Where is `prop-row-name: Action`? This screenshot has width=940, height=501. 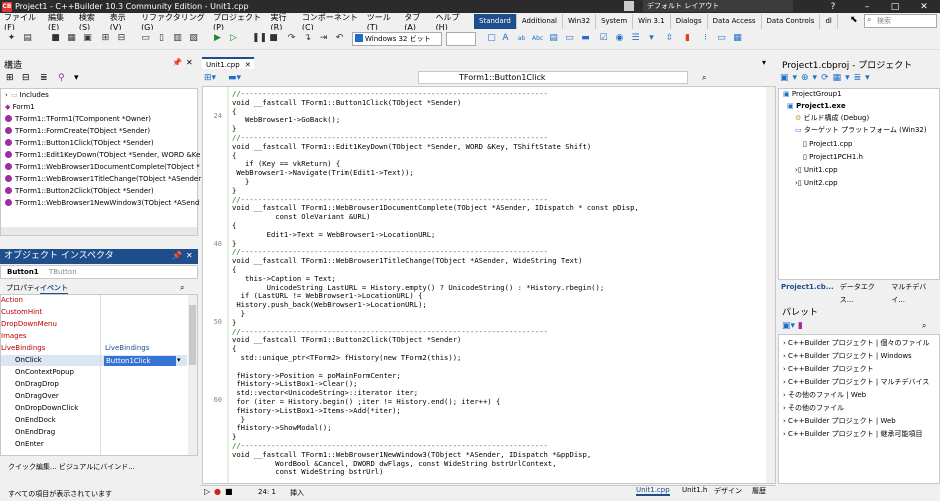
prop-row-name: Action is located at coordinates (51, 300).